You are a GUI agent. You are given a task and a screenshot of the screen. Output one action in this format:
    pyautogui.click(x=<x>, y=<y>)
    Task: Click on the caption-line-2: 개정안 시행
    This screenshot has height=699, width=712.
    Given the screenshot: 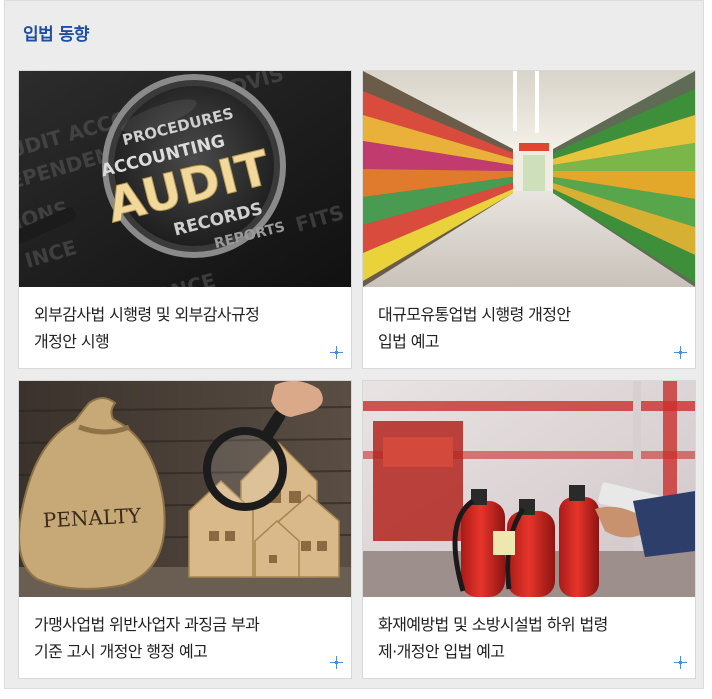 What is the action you would take?
    pyautogui.click(x=72, y=341)
    